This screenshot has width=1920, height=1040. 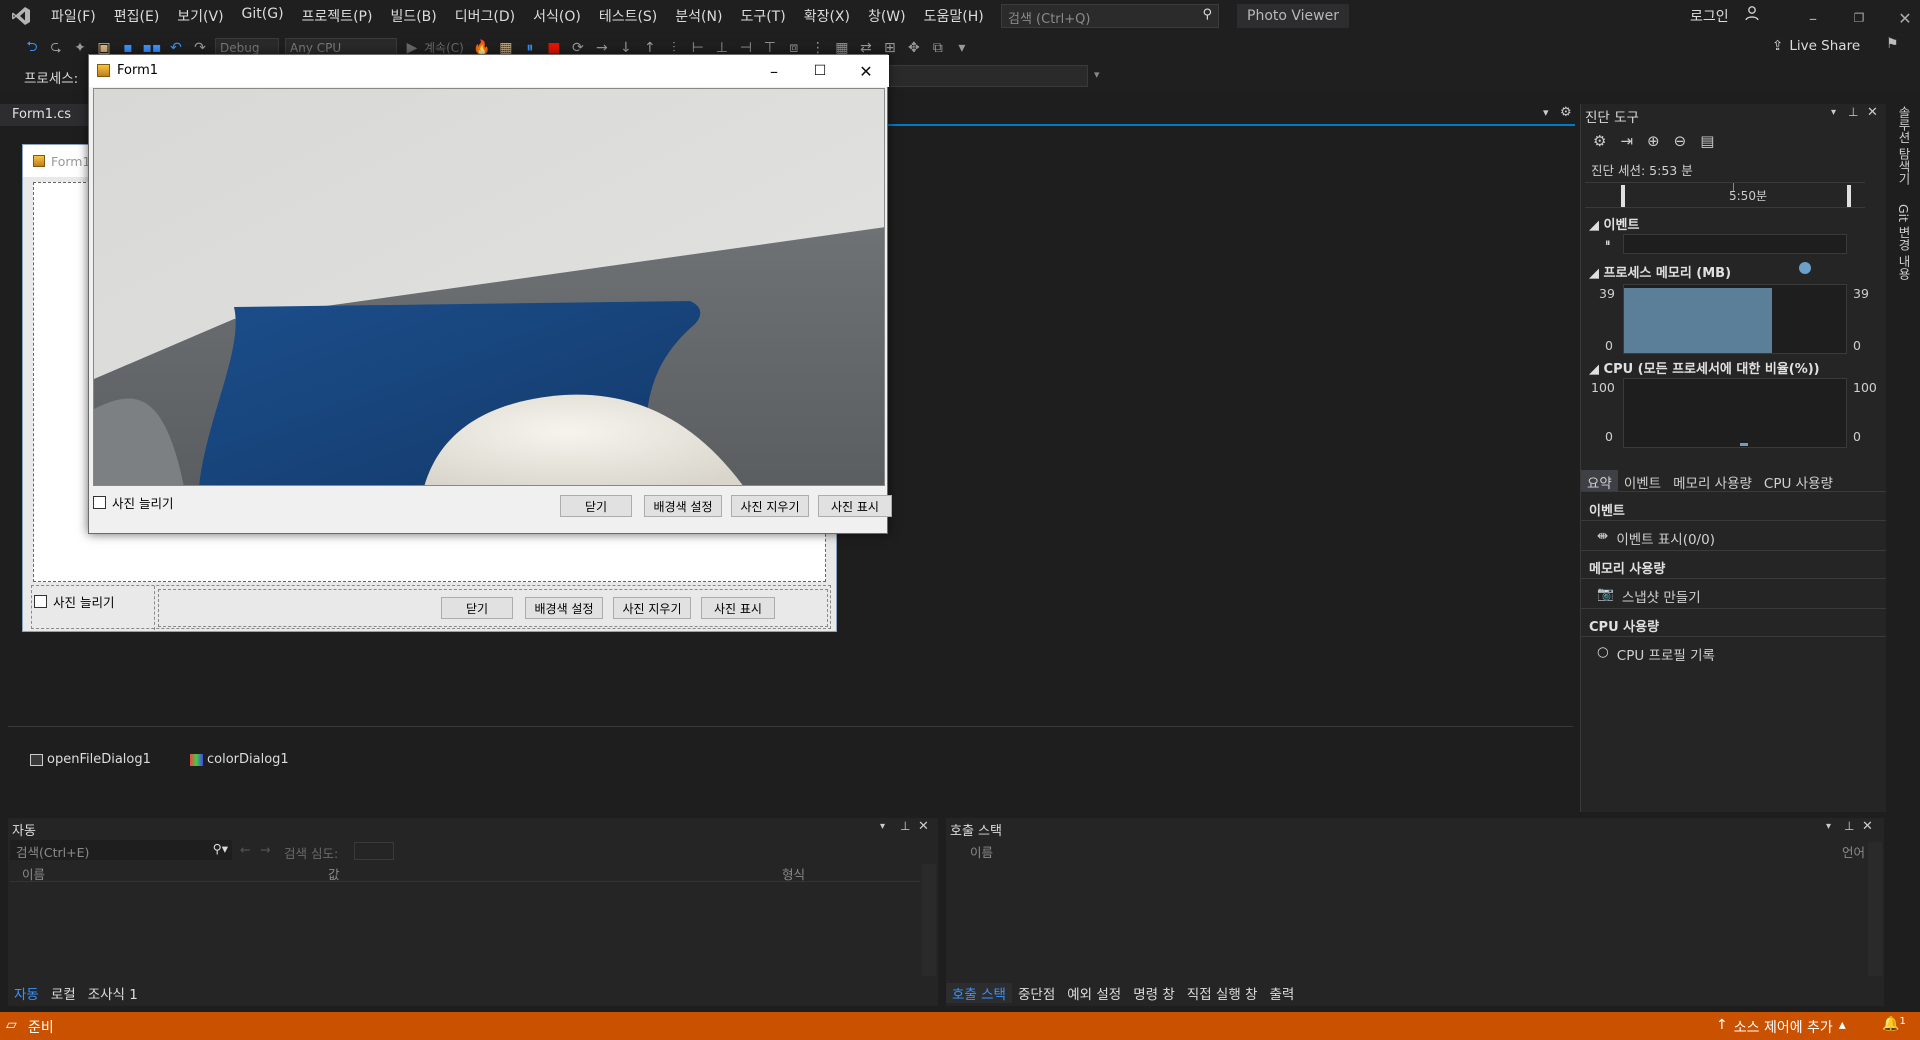 I want to click on login-link: 로그인, so click(x=1709, y=16).